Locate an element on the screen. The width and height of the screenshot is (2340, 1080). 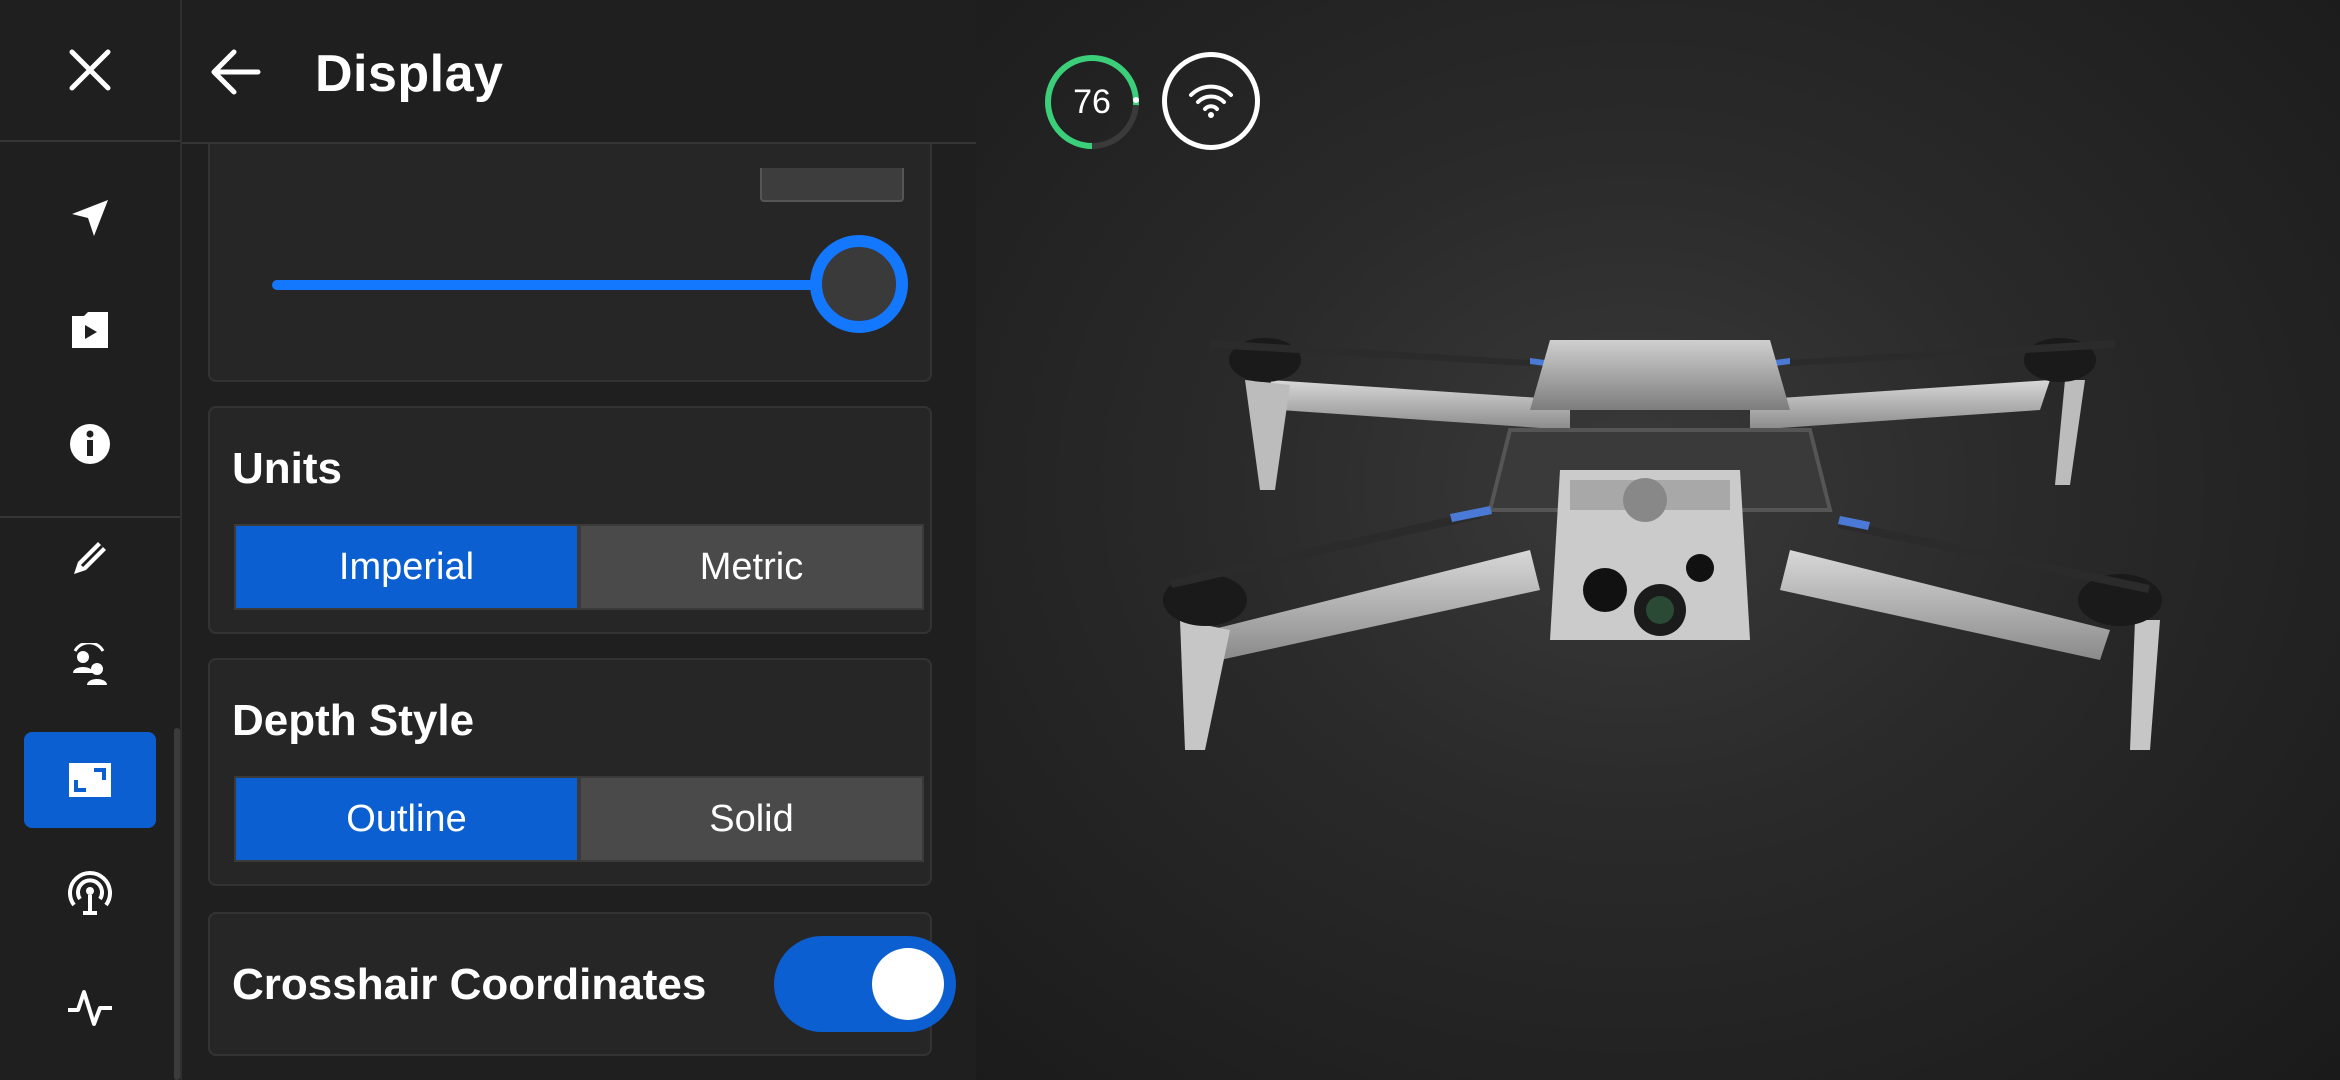
rail-item-media is located at coordinates (90, 330).